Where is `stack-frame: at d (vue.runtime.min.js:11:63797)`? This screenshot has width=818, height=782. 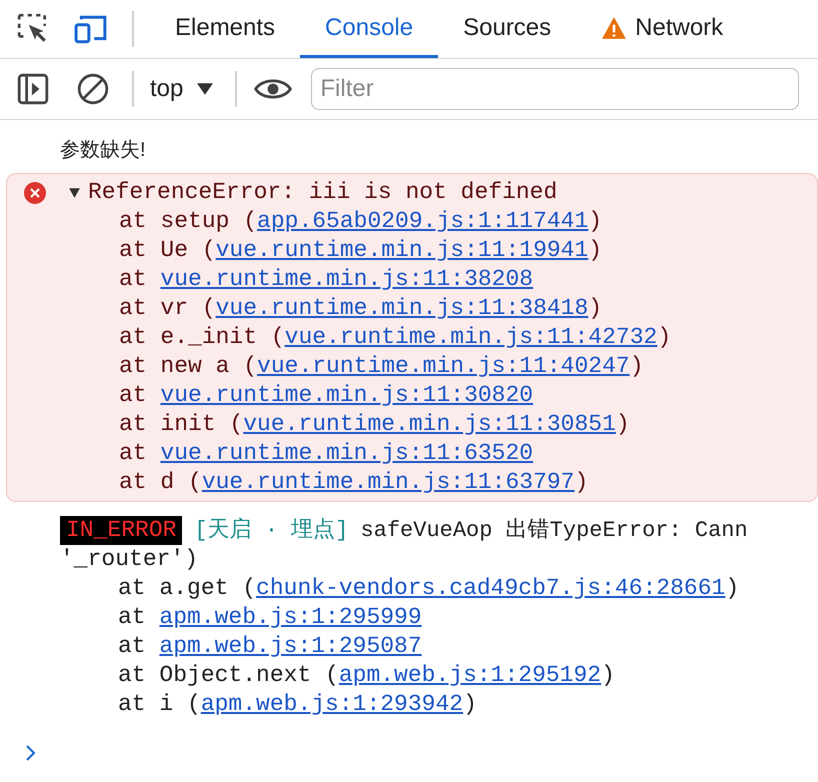 stack-frame: at d (vue.runtime.min.js:11:63797) is located at coordinates (412, 482).